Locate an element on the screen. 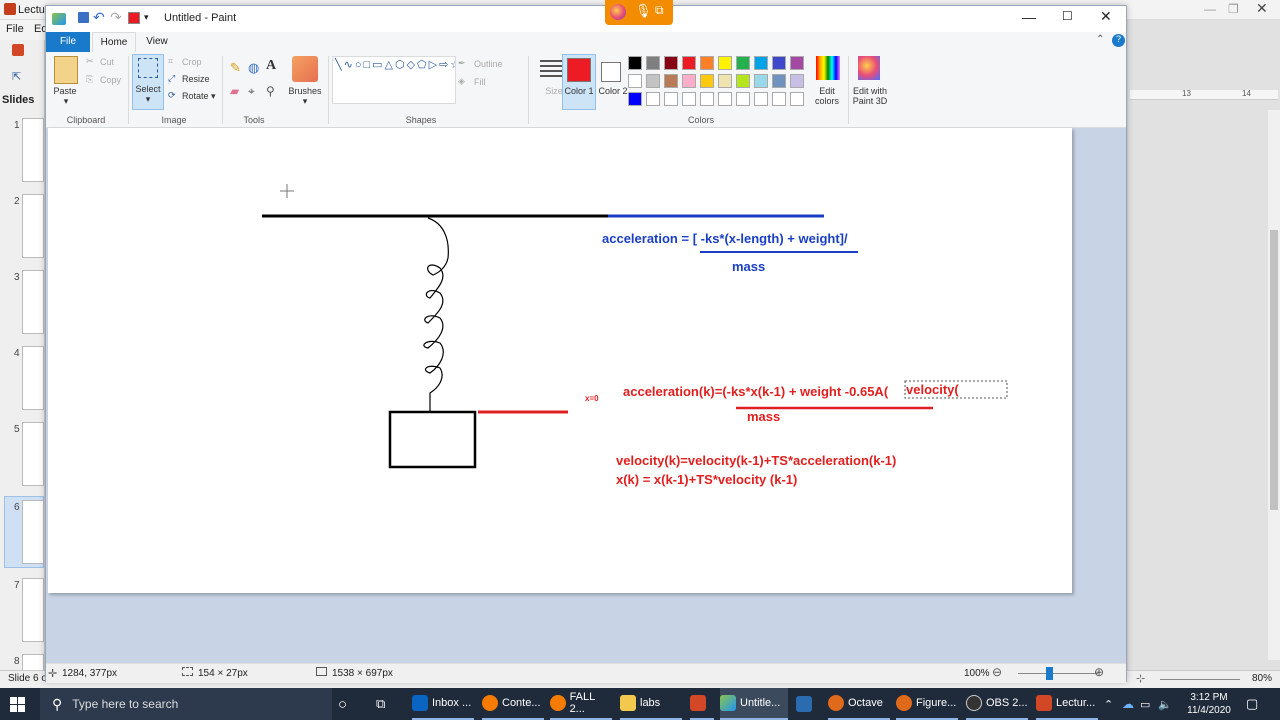 The image size is (1280, 720). pp-minimize-icon: — is located at coordinates (1210, 9).